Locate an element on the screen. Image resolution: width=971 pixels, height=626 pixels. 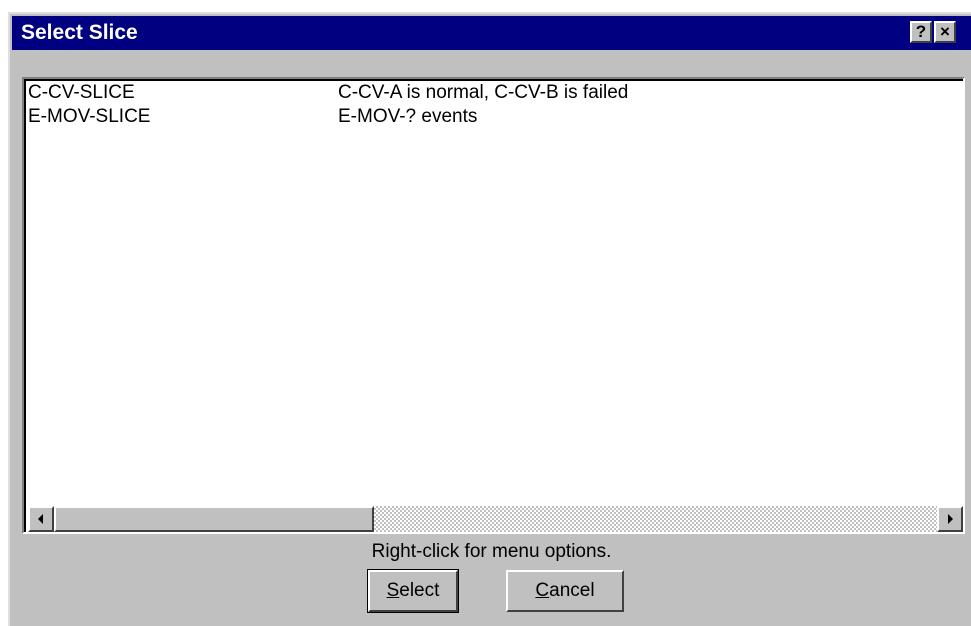
scrollbar-thumb is located at coordinates (214, 519).